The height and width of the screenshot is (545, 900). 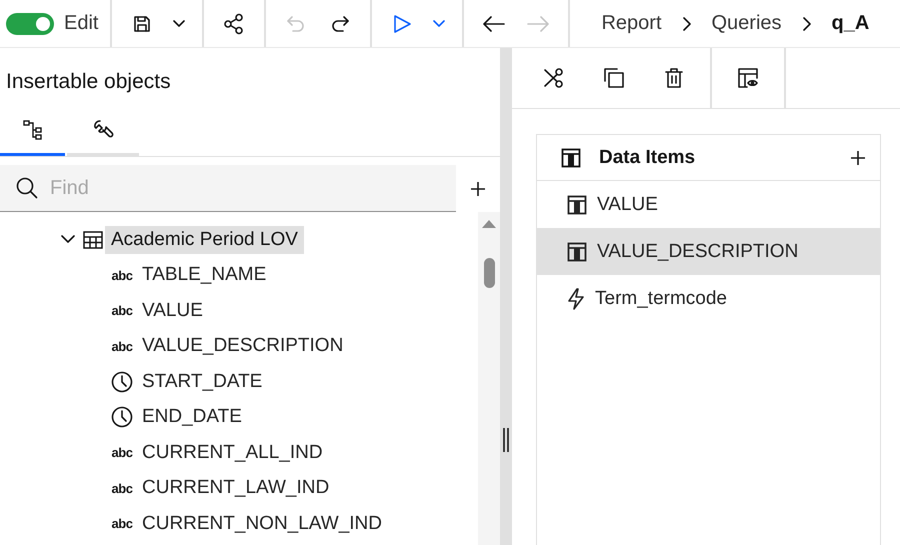 What do you see at coordinates (576, 299) in the screenshot?
I see `lightning-icon` at bounding box center [576, 299].